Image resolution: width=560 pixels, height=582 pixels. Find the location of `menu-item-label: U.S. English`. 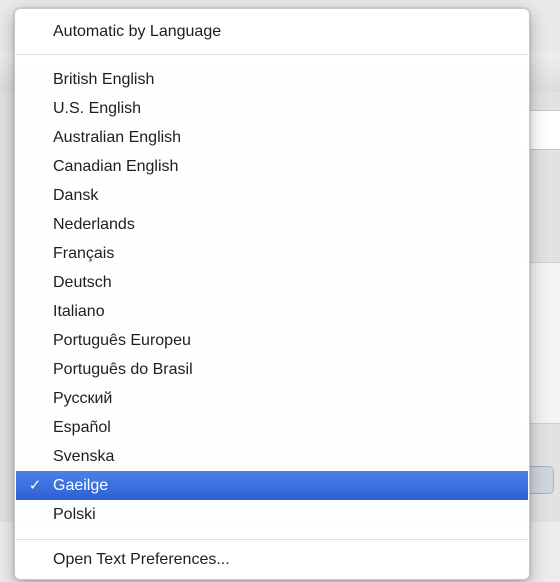

menu-item-label: U.S. English is located at coordinates (97, 108).